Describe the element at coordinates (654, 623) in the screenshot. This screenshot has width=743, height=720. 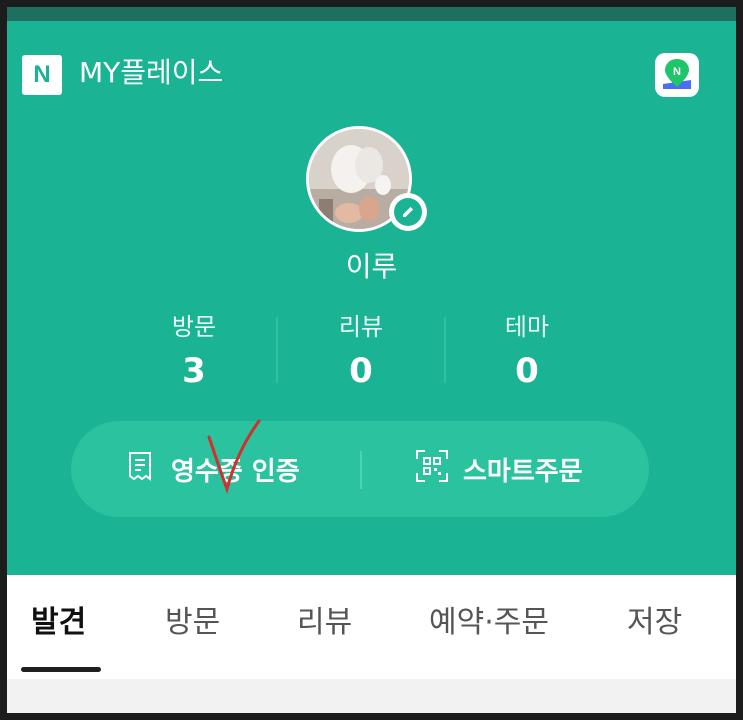
I see `tab-saved: 저장` at that location.